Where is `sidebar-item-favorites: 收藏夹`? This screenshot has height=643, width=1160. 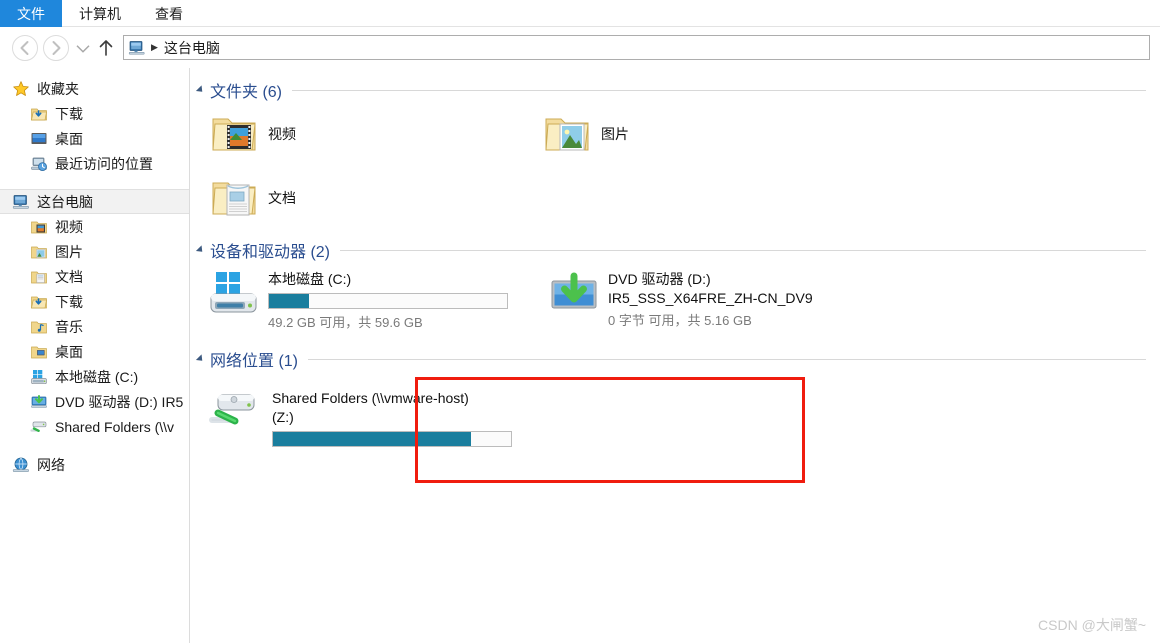 sidebar-item-favorites: 收藏夹 is located at coordinates (94, 88).